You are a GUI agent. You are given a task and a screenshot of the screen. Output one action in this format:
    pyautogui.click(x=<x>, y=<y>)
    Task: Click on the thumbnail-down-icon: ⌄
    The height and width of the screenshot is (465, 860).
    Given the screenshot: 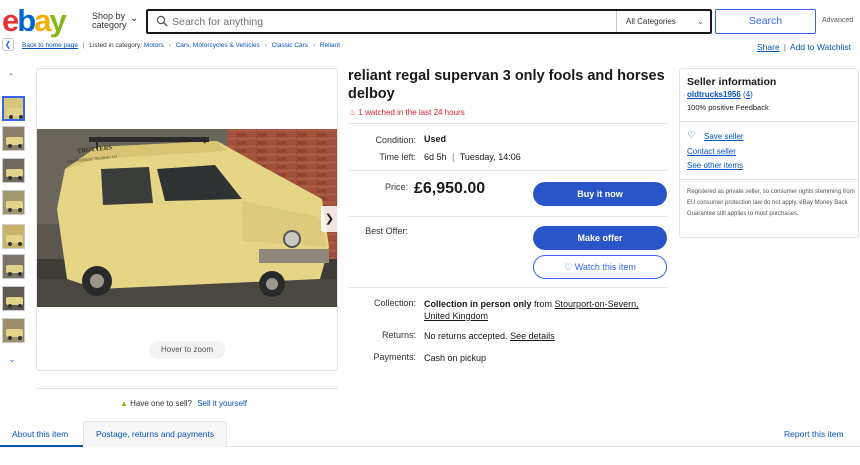 What is the action you would take?
    pyautogui.click(x=12, y=359)
    